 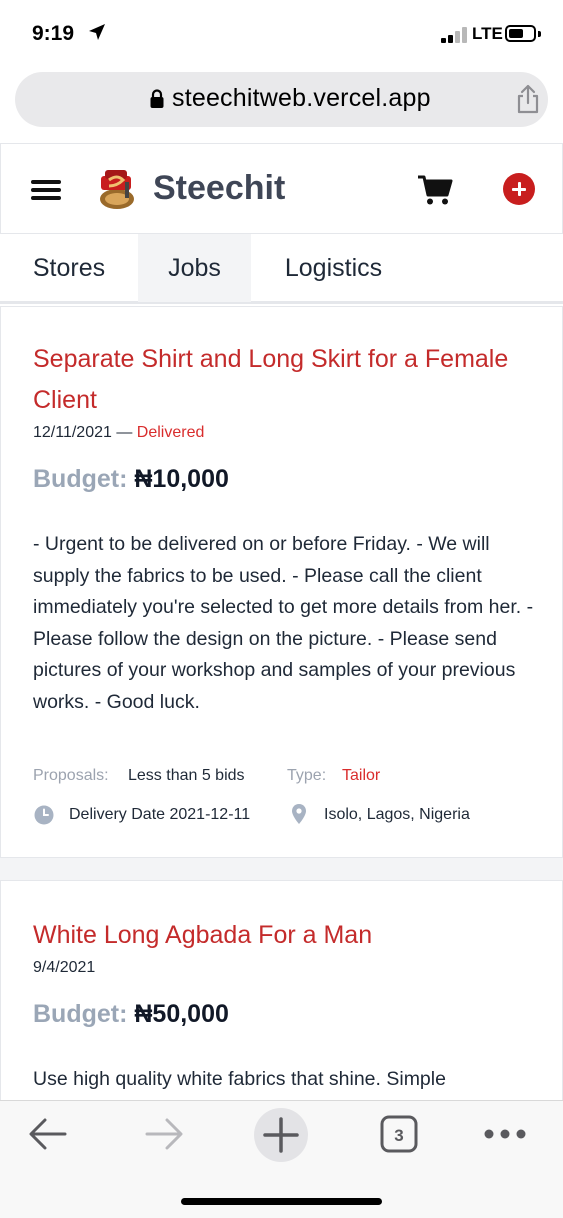 What do you see at coordinates (131, 1014) in the screenshot?
I see `job-budget: Budget: ₦50,000` at bounding box center [131, 1014].